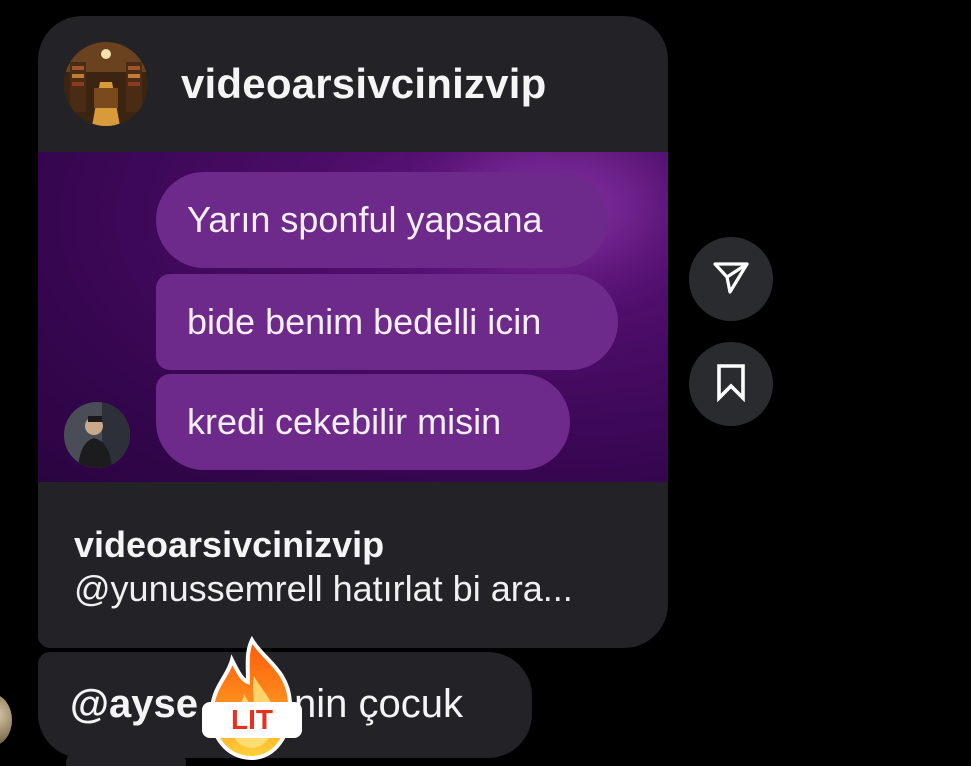 The image size is (971, 766). What do you see at coordinates (387, 322) in the screenshot?
I see `media-message-bubble: bide benim bedelli icin` at bounding box center [387, 322].